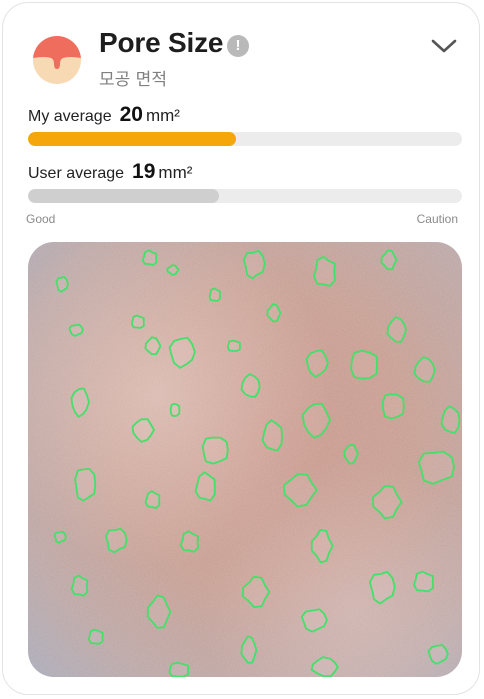 The width and height of the screenshot is (484, 699). I want to click on user-average-value: 19, so click(144, 171).